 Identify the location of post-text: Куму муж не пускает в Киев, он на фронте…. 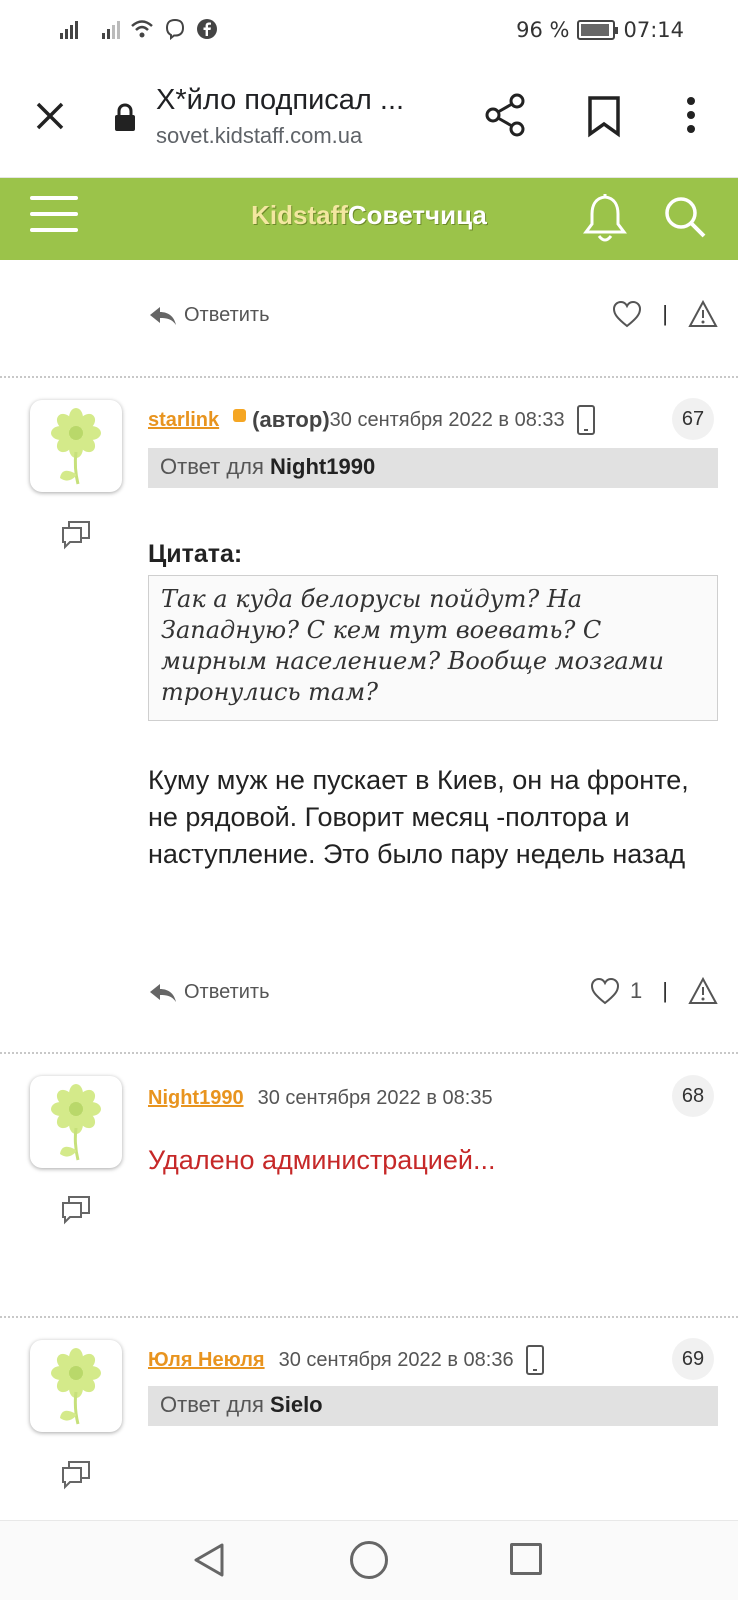
(418, 817).